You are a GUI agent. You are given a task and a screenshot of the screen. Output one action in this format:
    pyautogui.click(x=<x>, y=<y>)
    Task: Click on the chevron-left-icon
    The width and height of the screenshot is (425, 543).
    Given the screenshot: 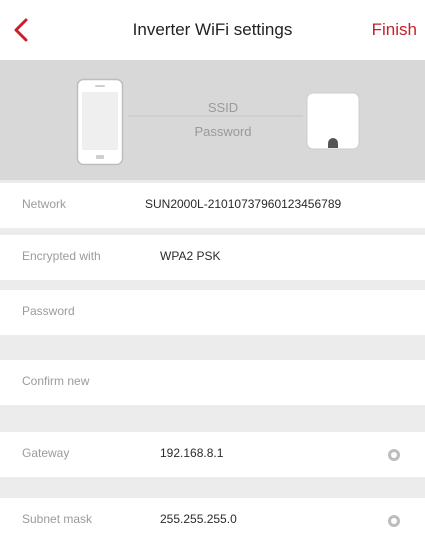 What is the action you would take?
    pyautogui.click(x=21, y=30)
    